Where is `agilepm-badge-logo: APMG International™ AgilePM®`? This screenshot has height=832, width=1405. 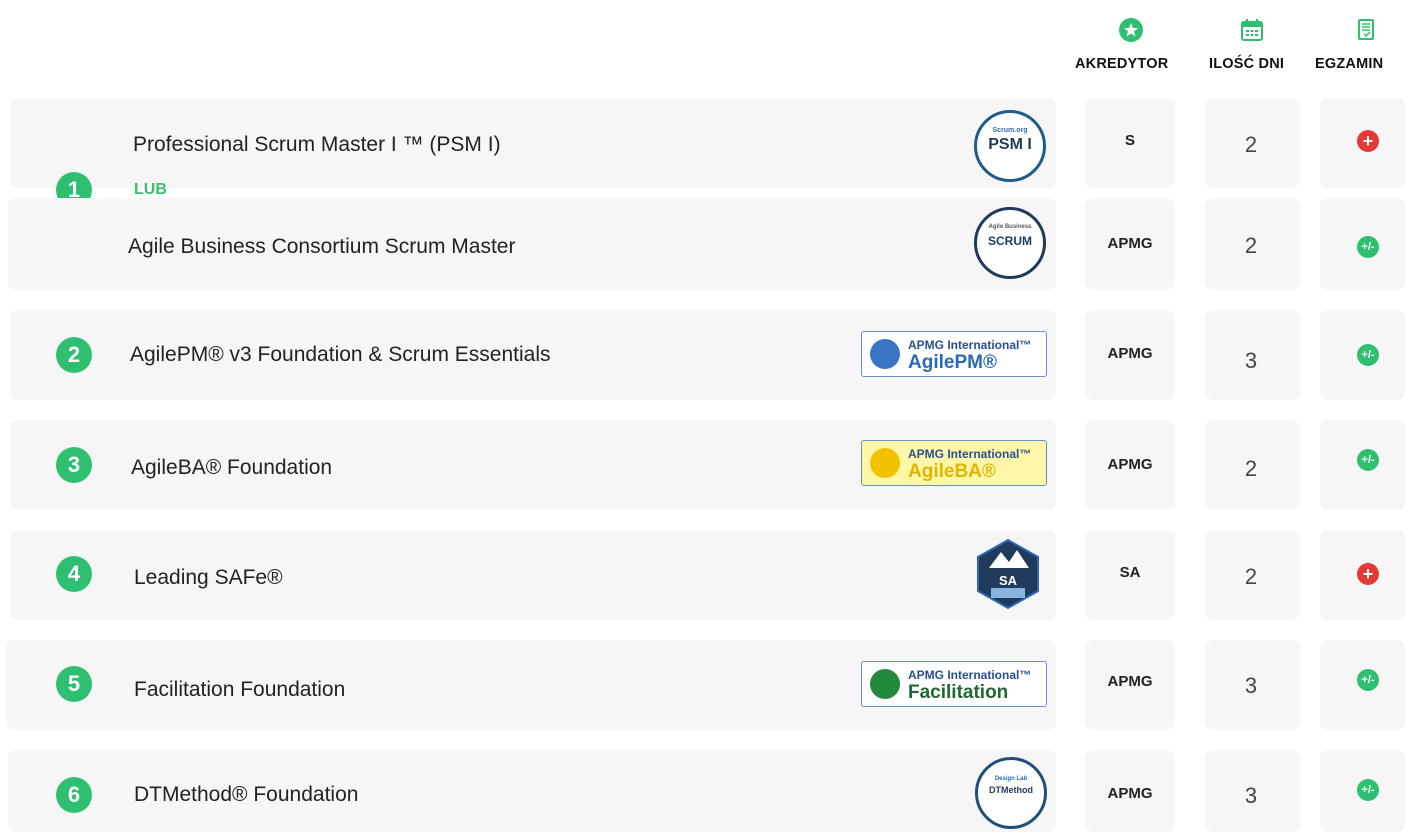
agilepm-badge-logo: APMG International™ AgilePM® is located at coordinates (954, 354).